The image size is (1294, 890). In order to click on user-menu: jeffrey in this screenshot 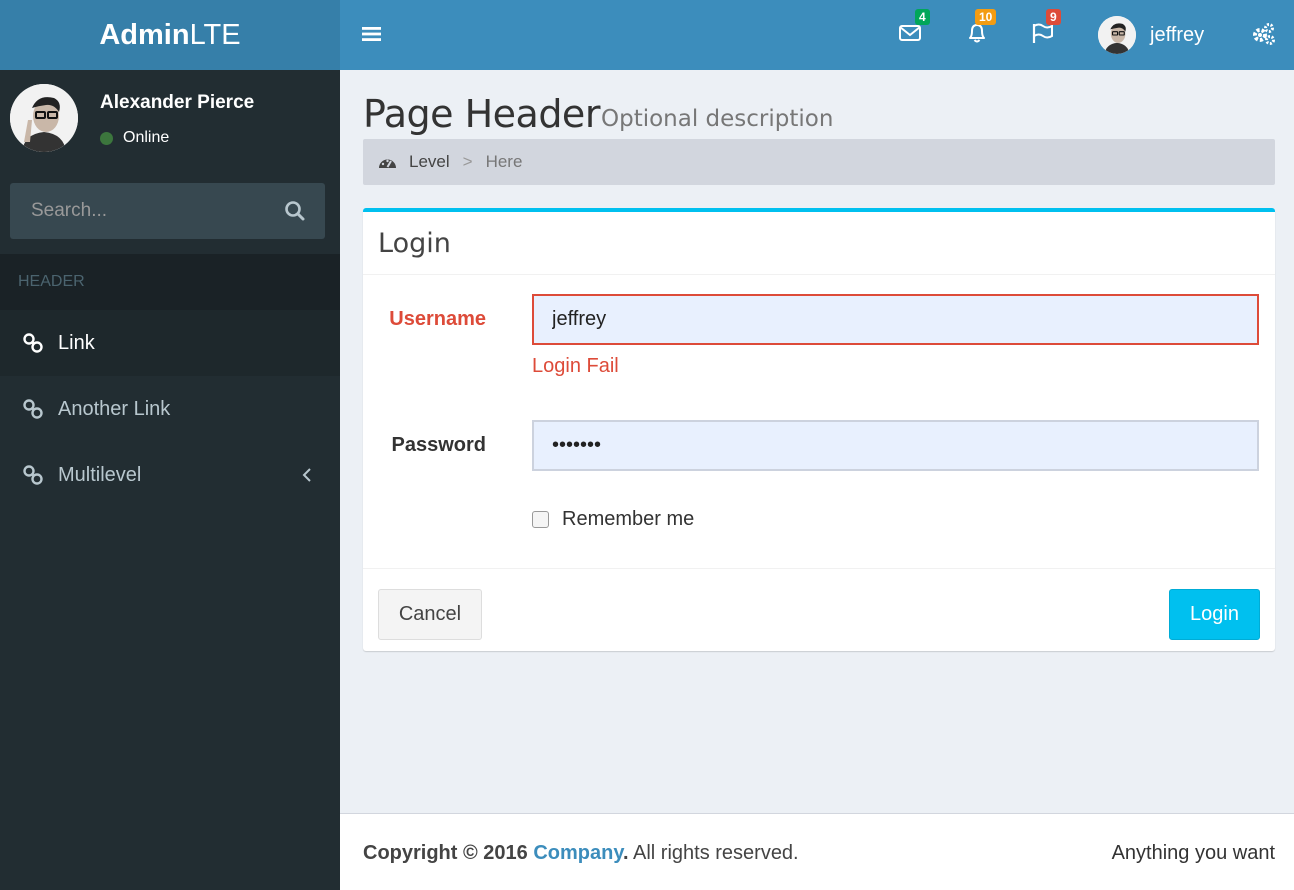, I will do `click(1151, 35)`.